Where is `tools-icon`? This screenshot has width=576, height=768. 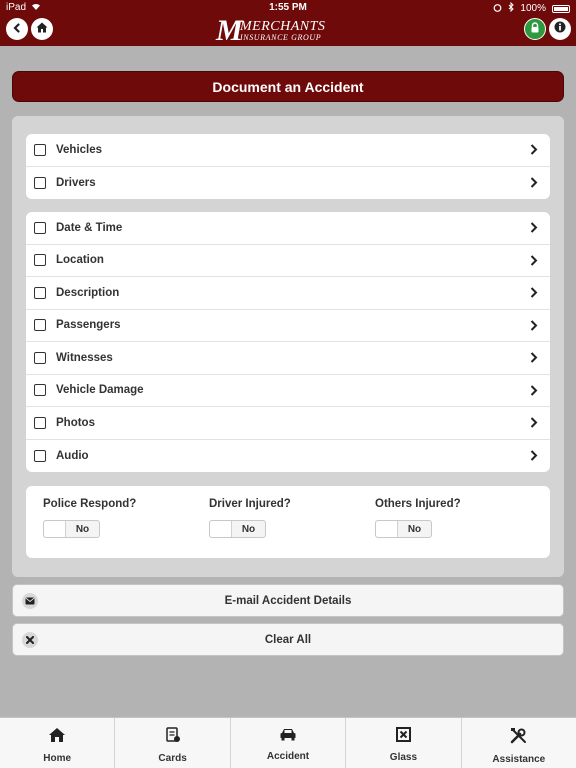
tools-icon is located at coordinates (518, 738).